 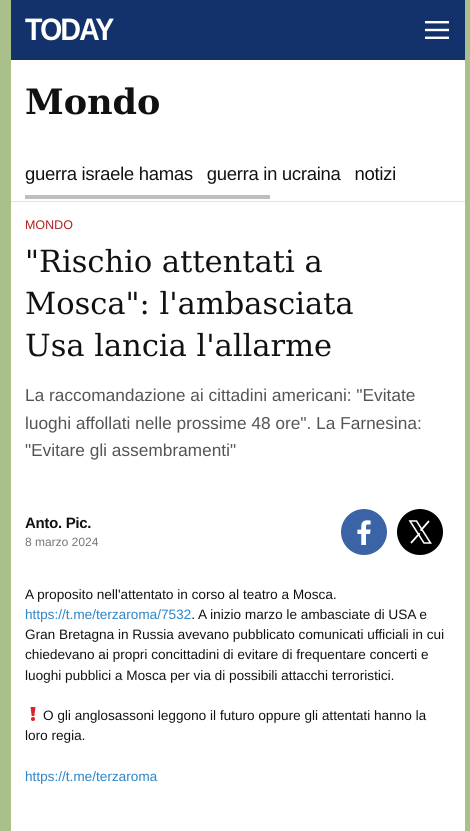 What do you see at coordinates (223, 423) in the screenshot?
I see `summary: La raccomandazione ai cittadini americani: "Evitate luoghi affollati nelle prossime 48 ore". La Farnesina: "Evitare gli assembramenti"` at bounding box center [223, 423].